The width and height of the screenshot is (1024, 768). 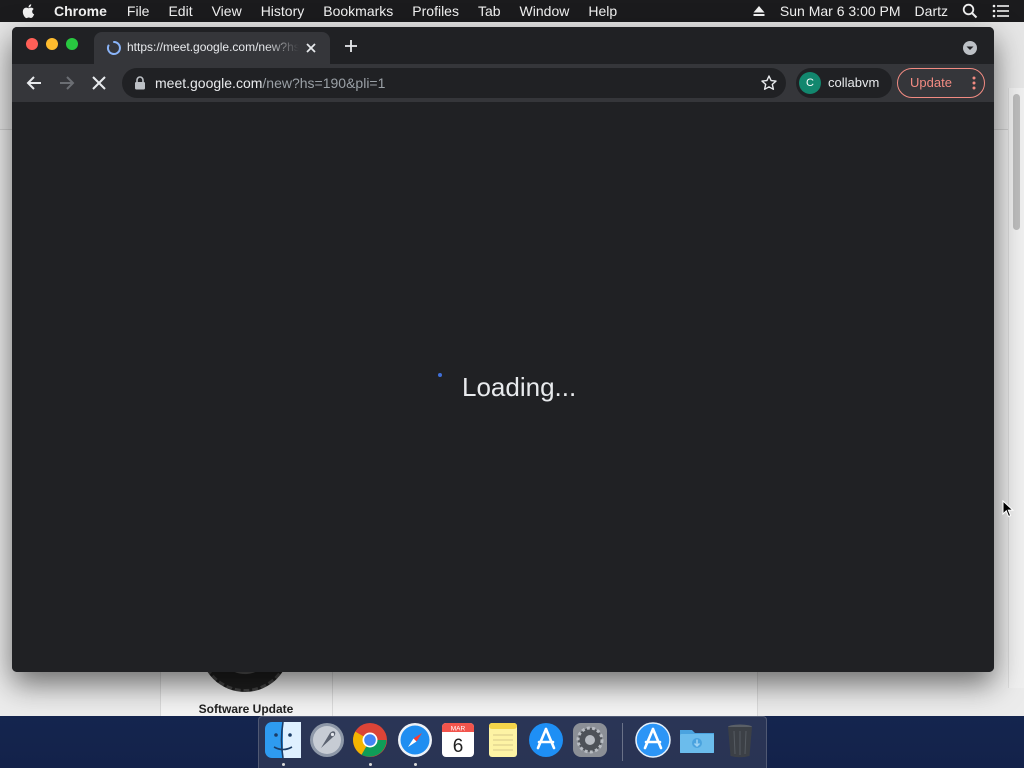 What do you see at coordinates (503, 45) in the screenshot?
I see `tab-strip: https://meet.google.com/new?hs=190&pli=1` at bounding box center [503, 45].